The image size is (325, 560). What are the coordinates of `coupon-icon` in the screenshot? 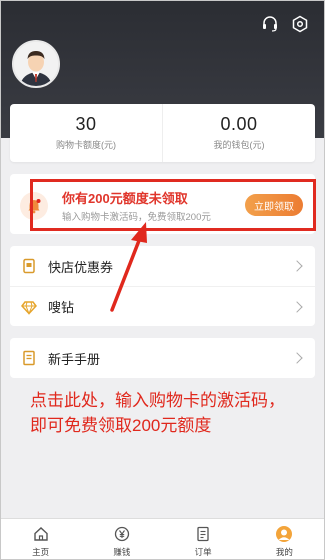 It's located at (29, 266).